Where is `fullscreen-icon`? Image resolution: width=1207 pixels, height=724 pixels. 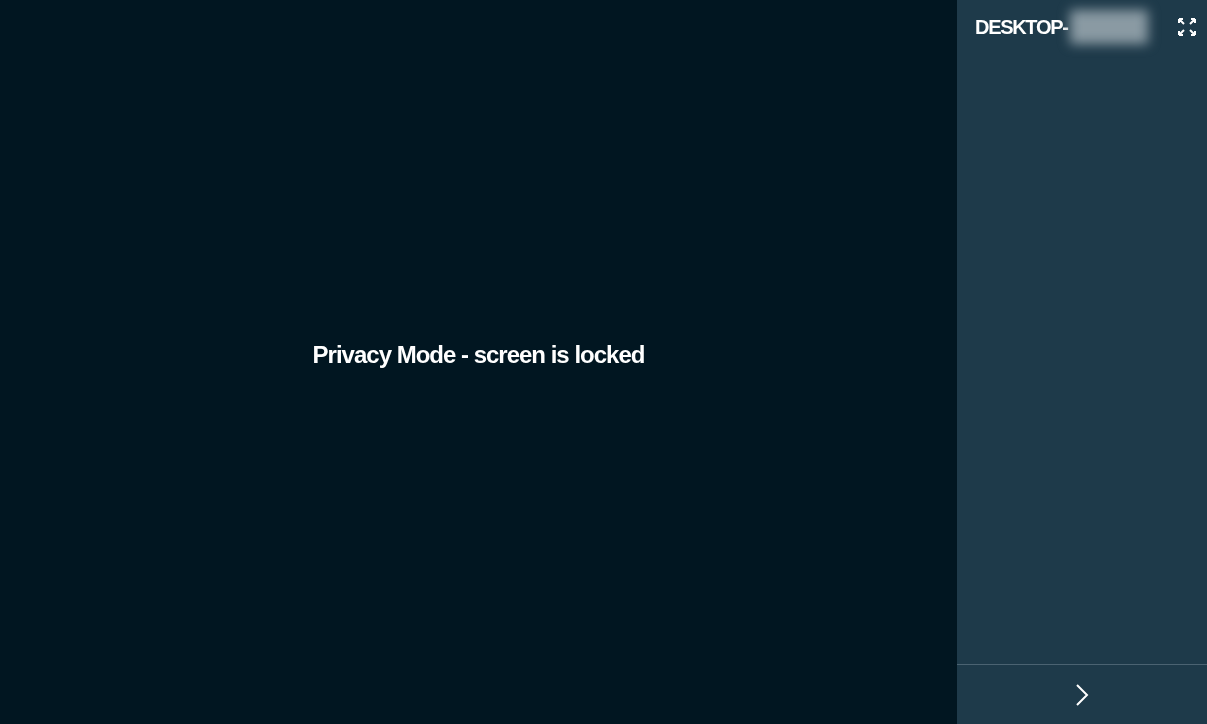 fullscreen-icon is located at coordinates (1187, 27).